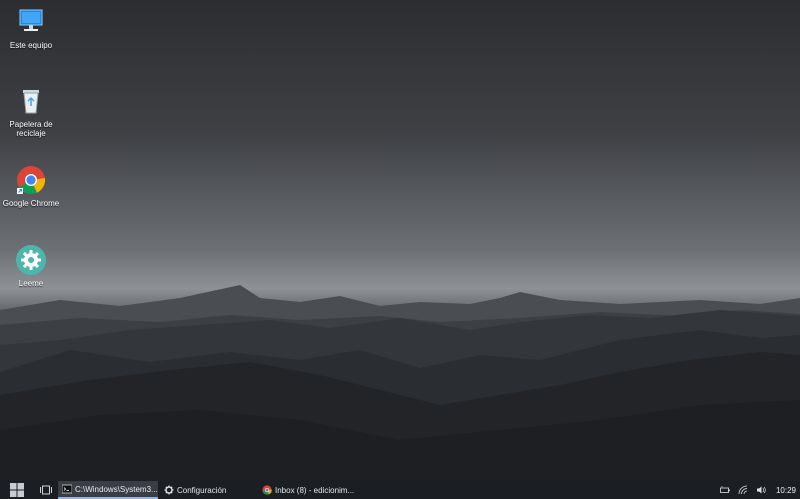  I want to click on desktop-icon-este-equipo: Este equipo, so click(31, 28).